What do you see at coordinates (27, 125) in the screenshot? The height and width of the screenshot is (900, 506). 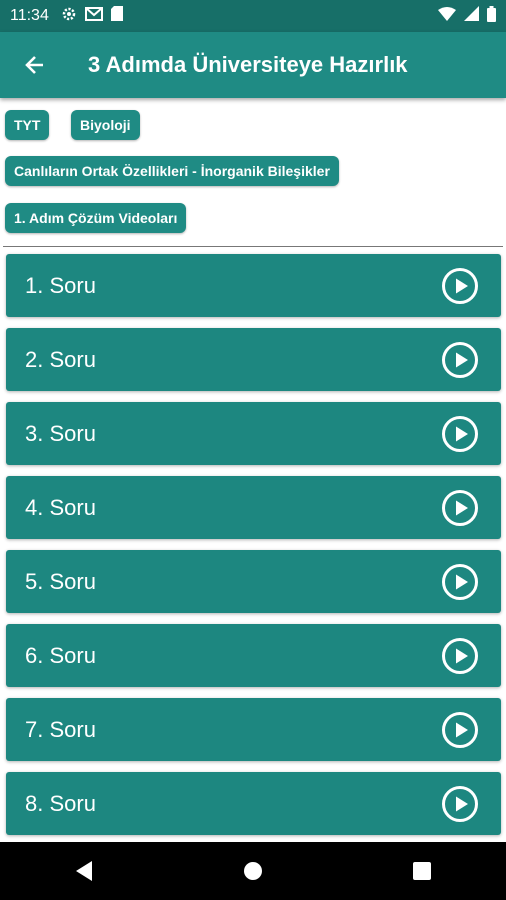 I see `exam-chip: TYT` at bounding box center [27, 125].